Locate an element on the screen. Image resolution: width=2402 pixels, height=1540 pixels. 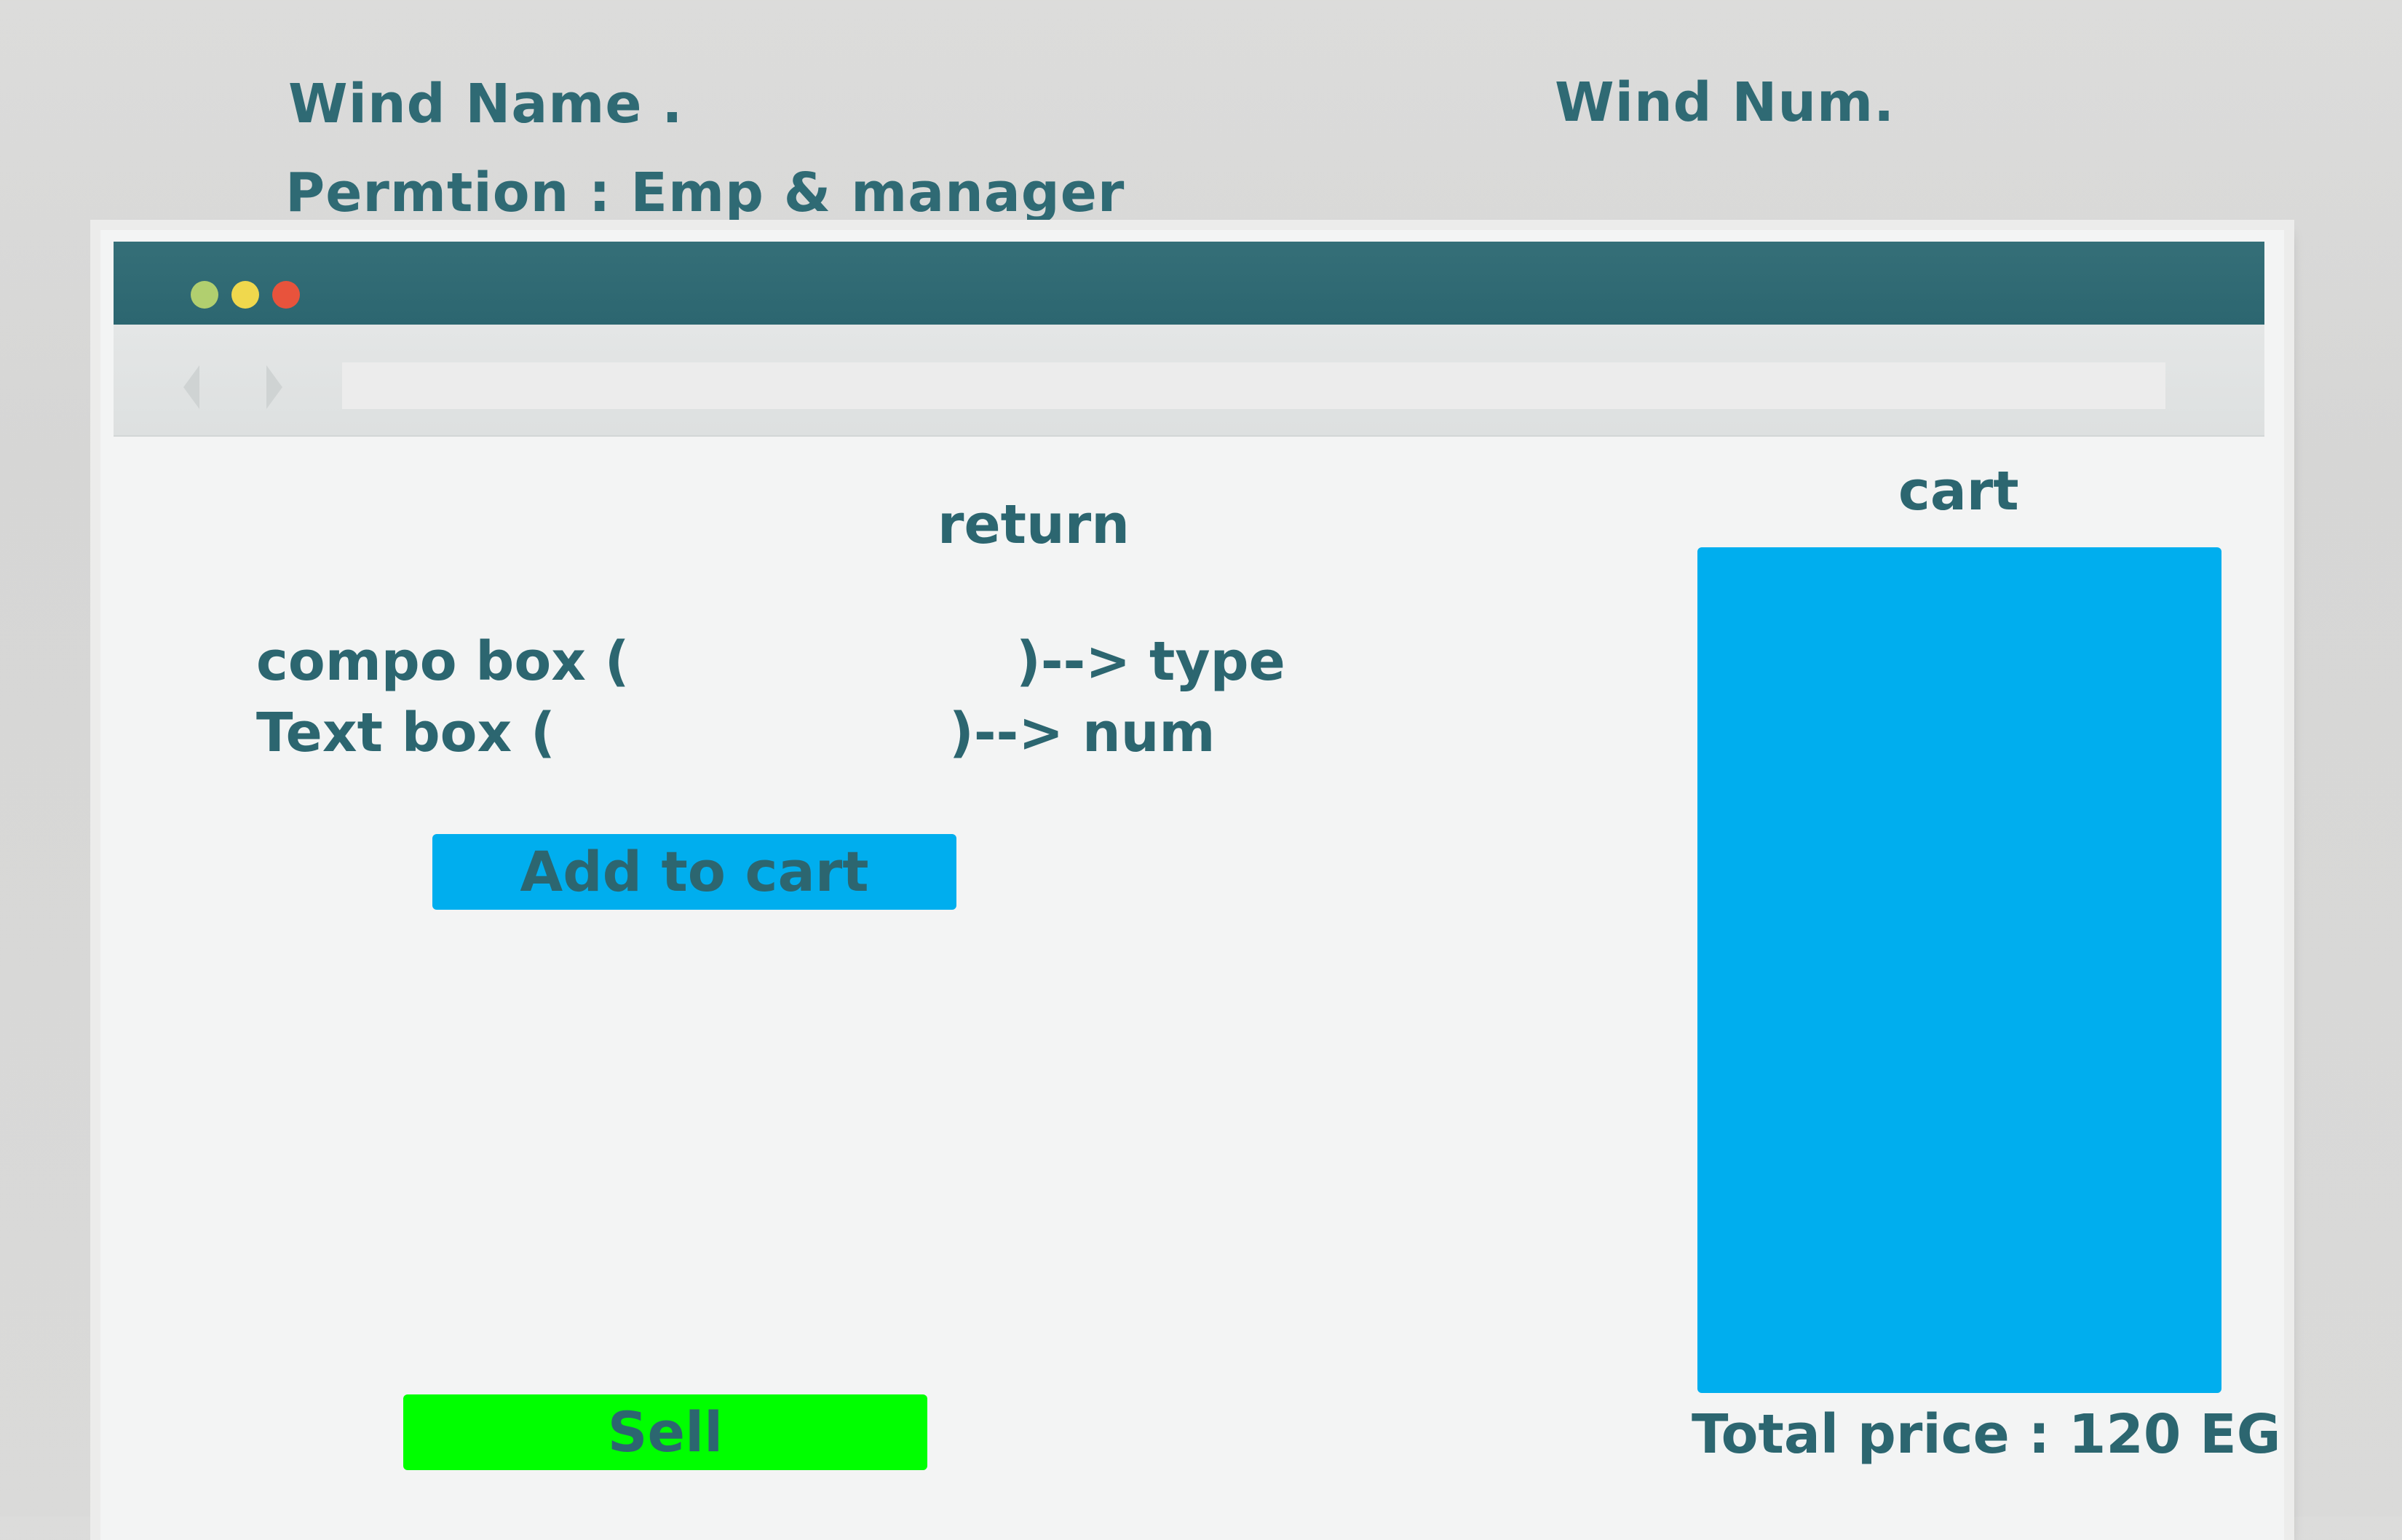
wind-name-label: Wind Name . is located at coordinates (485, 104).